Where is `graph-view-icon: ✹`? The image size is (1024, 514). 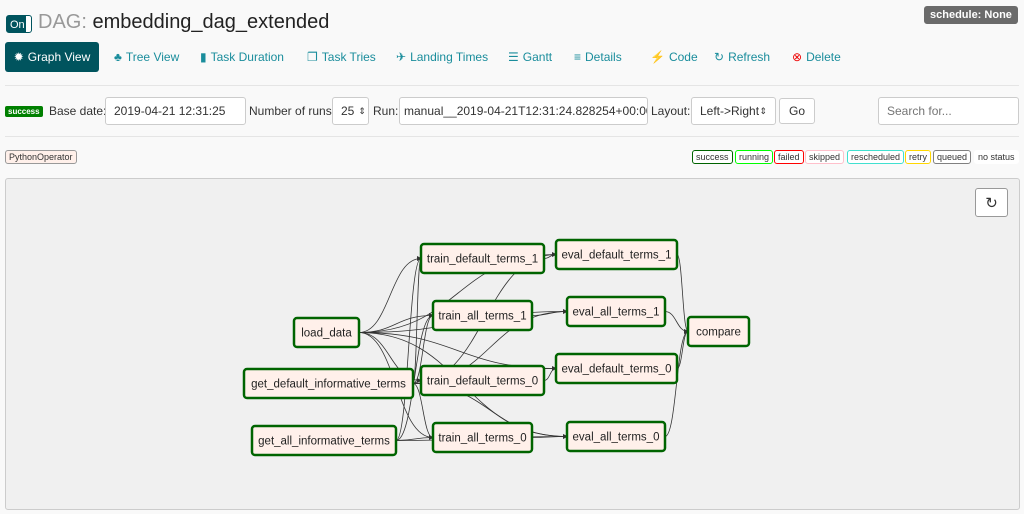 graph-view-icon: ✹ is located at coordinates (18, 57).